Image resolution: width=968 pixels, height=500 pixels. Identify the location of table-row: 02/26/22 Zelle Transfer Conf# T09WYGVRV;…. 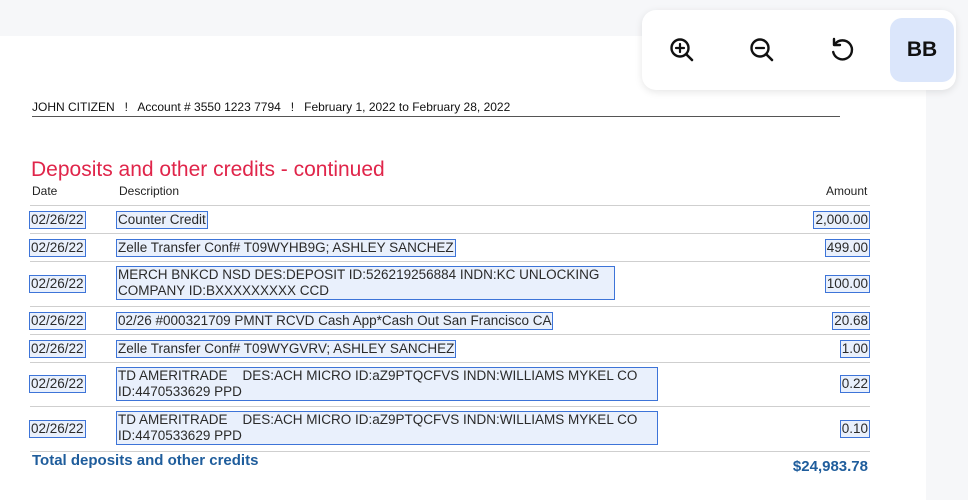
(450, 349).